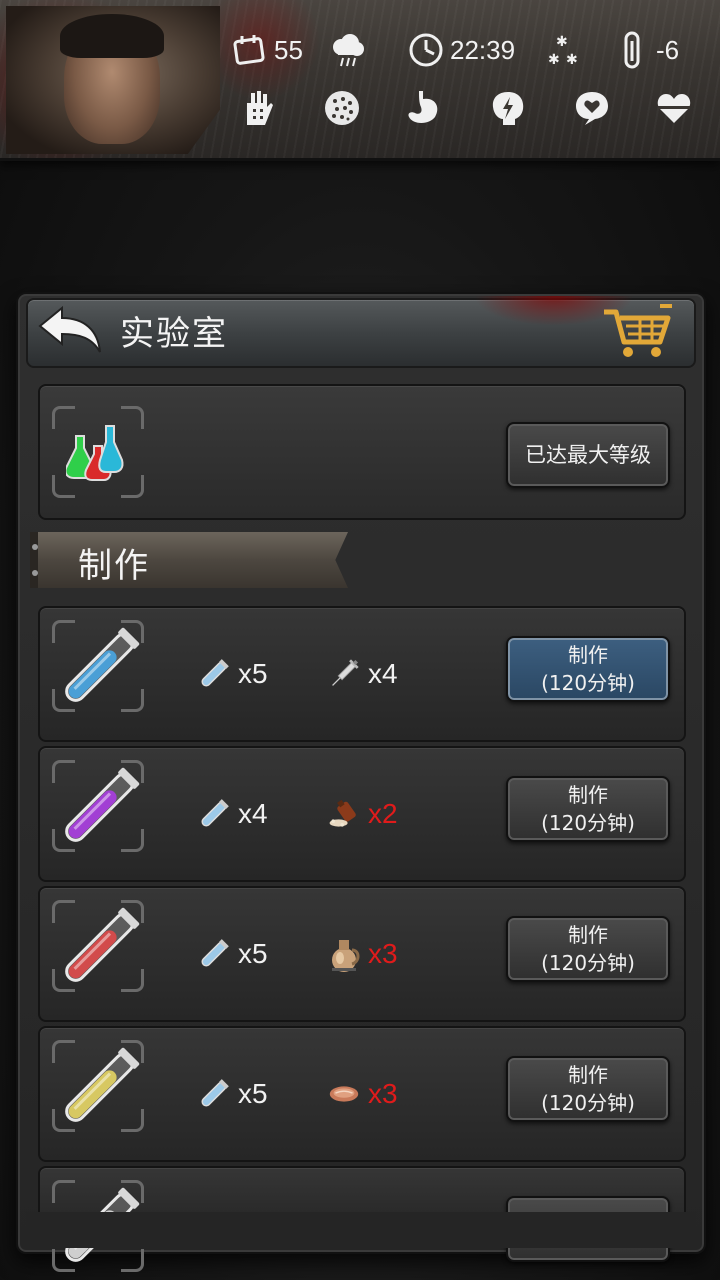  What do you see at coordinates (668, 49) in the screenshot?
I see `temperature-value: -6` at bounding box center [668, 49].